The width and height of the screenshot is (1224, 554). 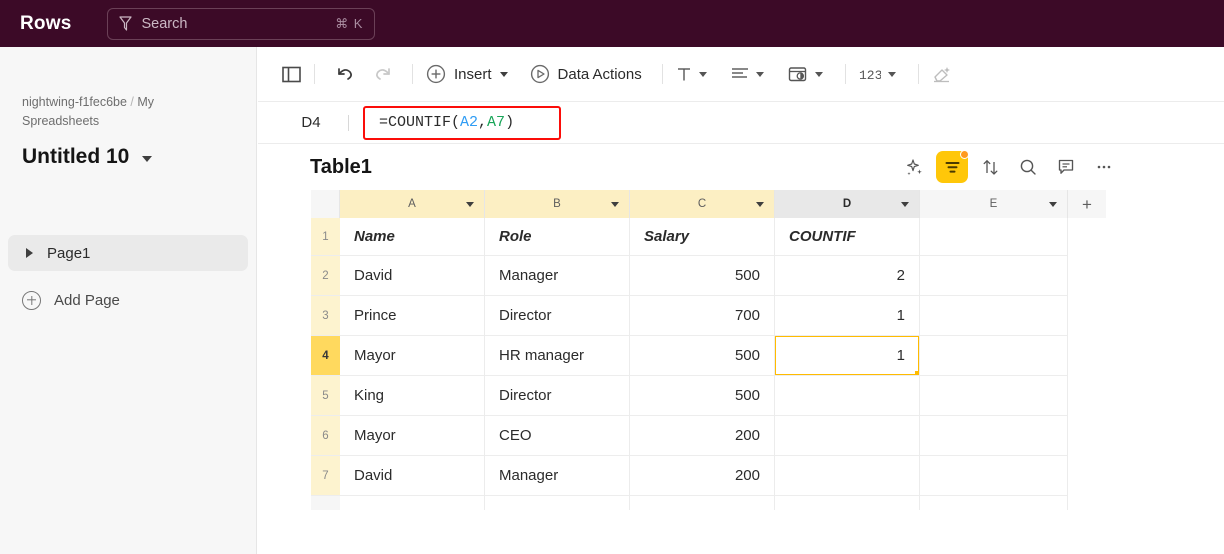 I want to click on cell-e3, so click(x=994, y=316).